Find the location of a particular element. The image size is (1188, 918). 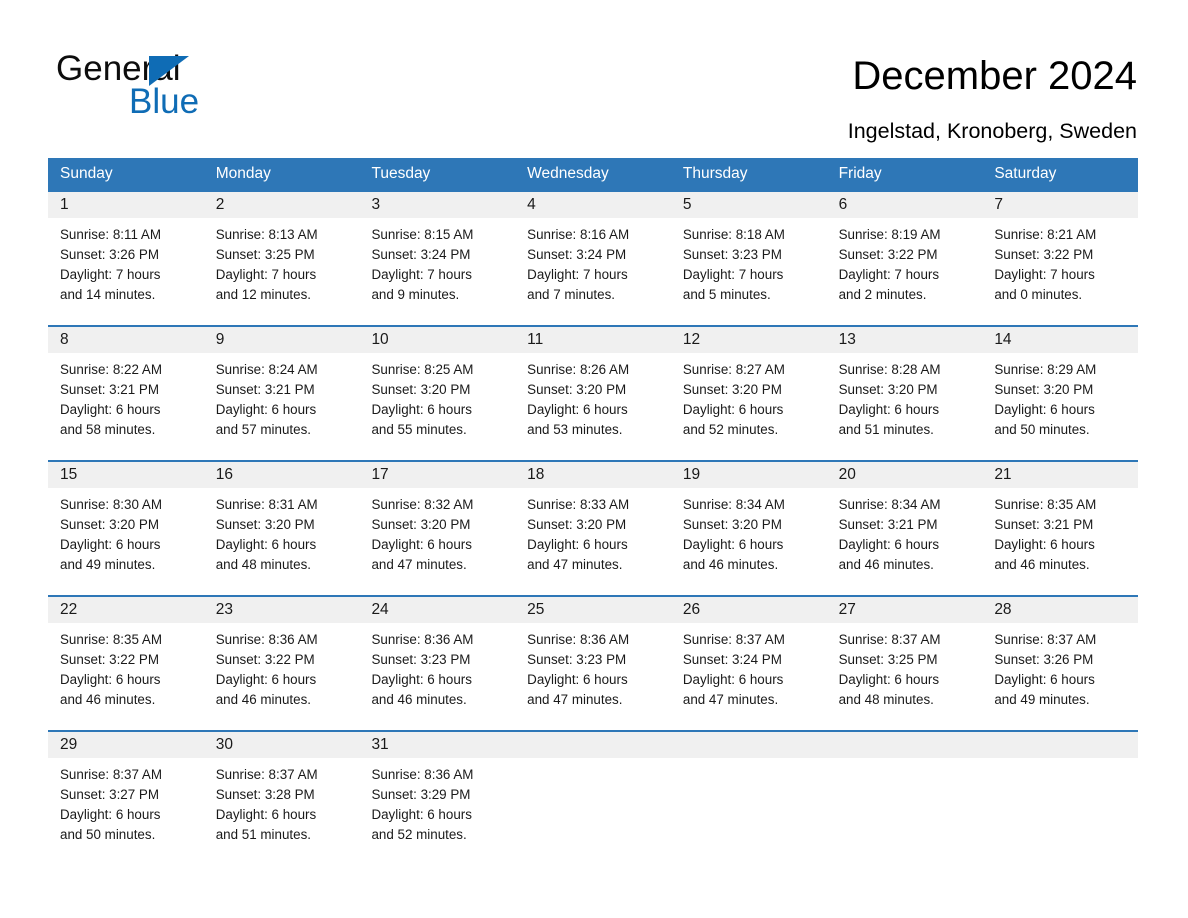

day-number: 28 is located at coordinates (1060, 610).